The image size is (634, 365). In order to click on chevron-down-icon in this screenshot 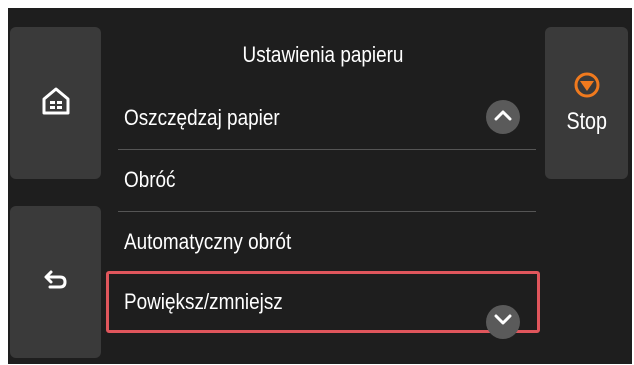, I will do `click(503, 322)`.